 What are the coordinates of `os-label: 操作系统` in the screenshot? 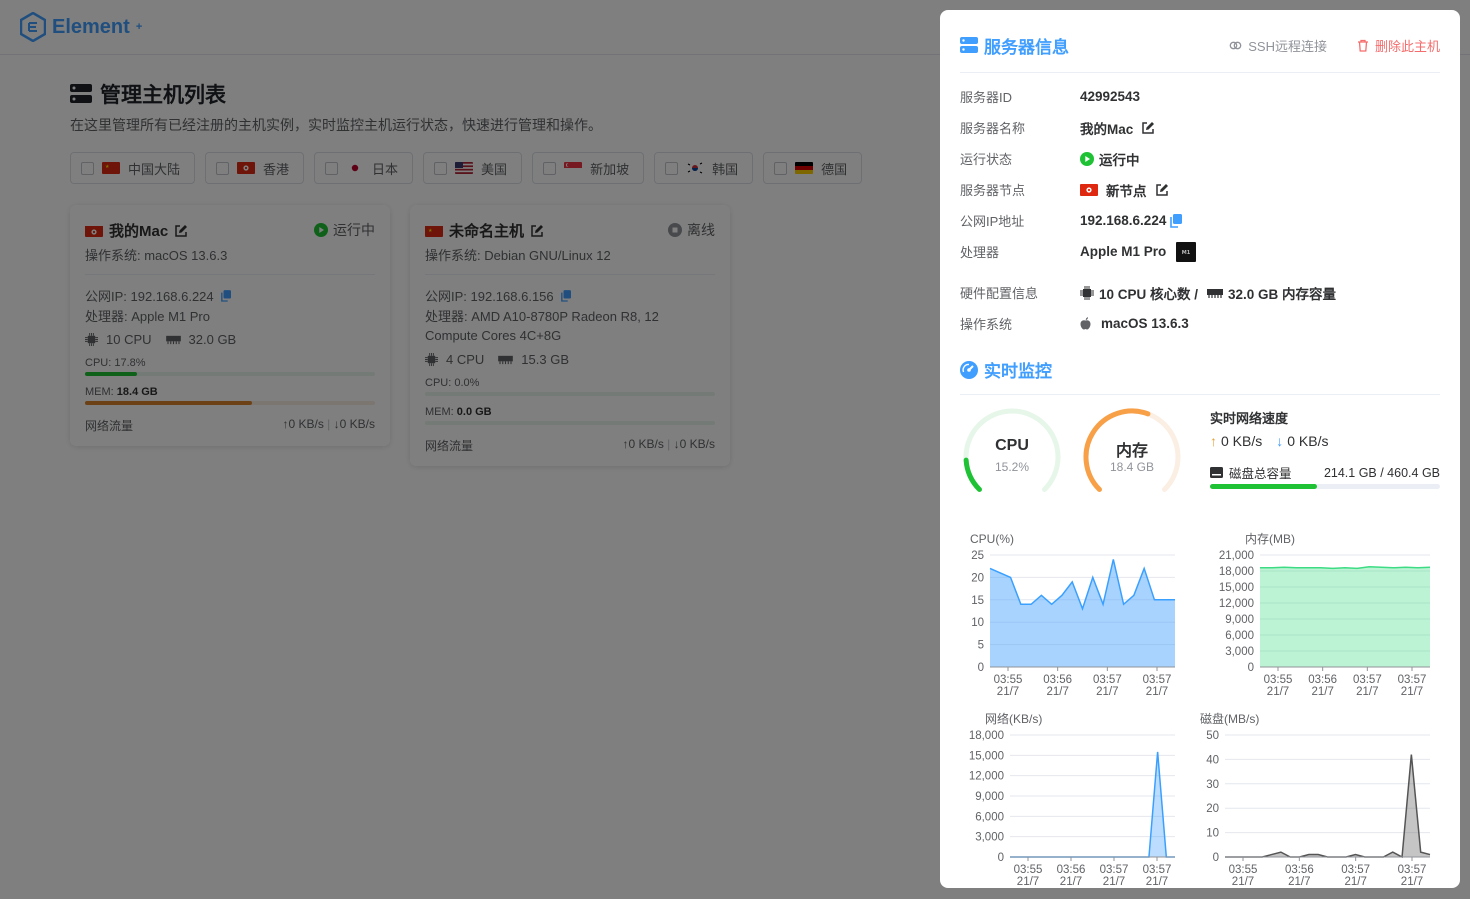 It's located at (986, 324).